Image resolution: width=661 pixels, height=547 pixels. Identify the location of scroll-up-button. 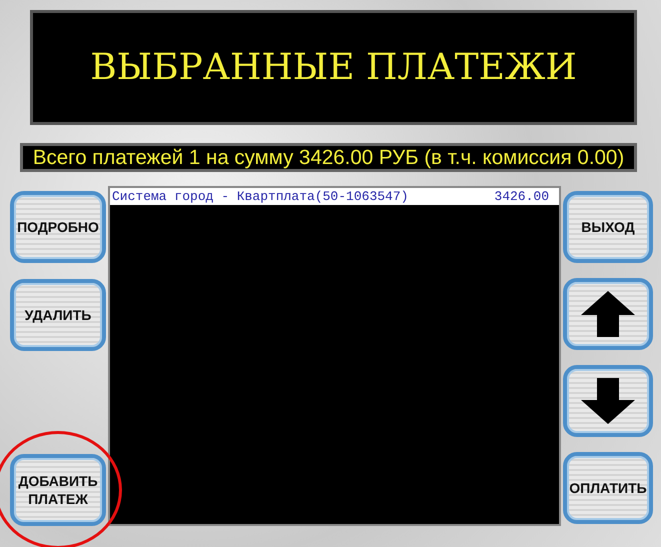
(608, 314).